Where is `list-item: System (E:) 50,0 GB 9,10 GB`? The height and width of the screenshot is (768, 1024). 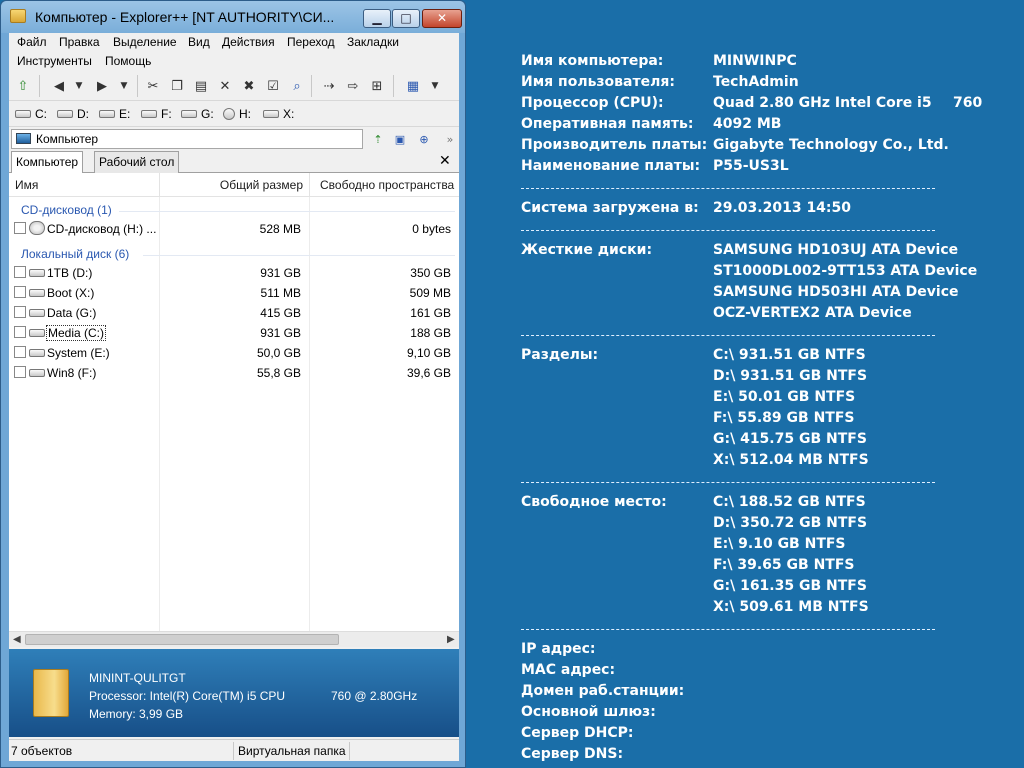 list-item: System (E:) 50,0 GB 9,10 GB is located at coordinates (234, 353).